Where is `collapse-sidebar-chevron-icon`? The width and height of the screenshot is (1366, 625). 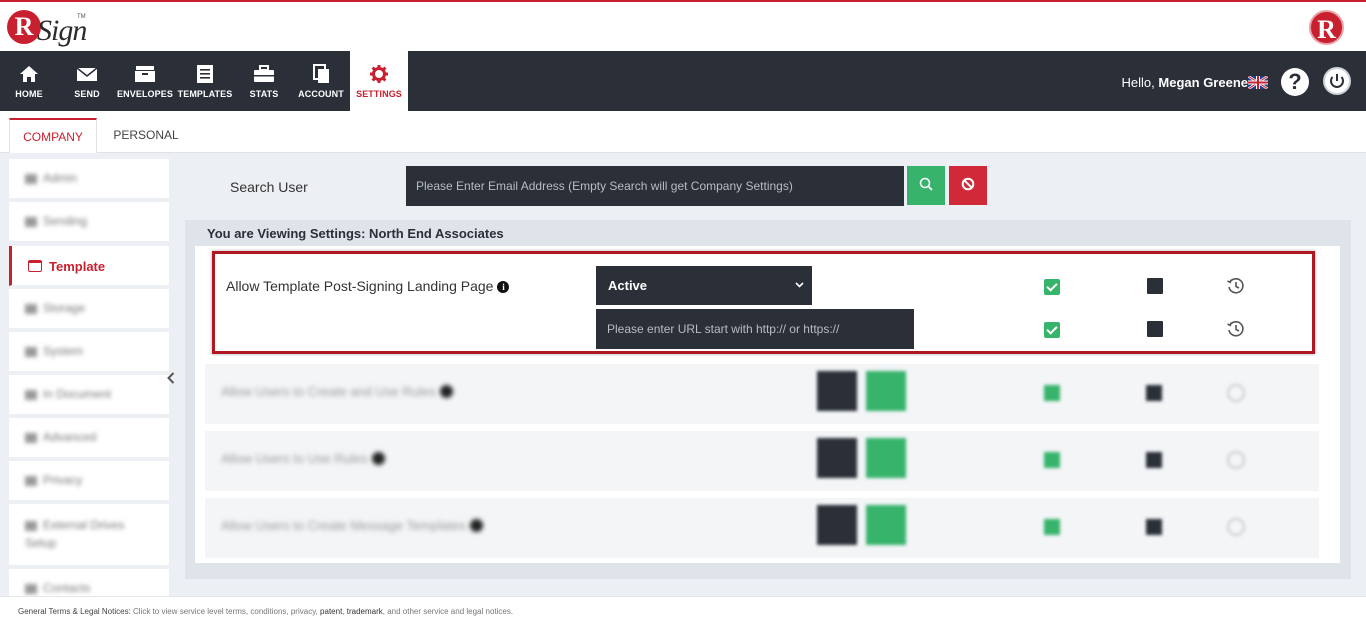 collapse-sidebar-chevron-icon is located at coordinates (171, 379).